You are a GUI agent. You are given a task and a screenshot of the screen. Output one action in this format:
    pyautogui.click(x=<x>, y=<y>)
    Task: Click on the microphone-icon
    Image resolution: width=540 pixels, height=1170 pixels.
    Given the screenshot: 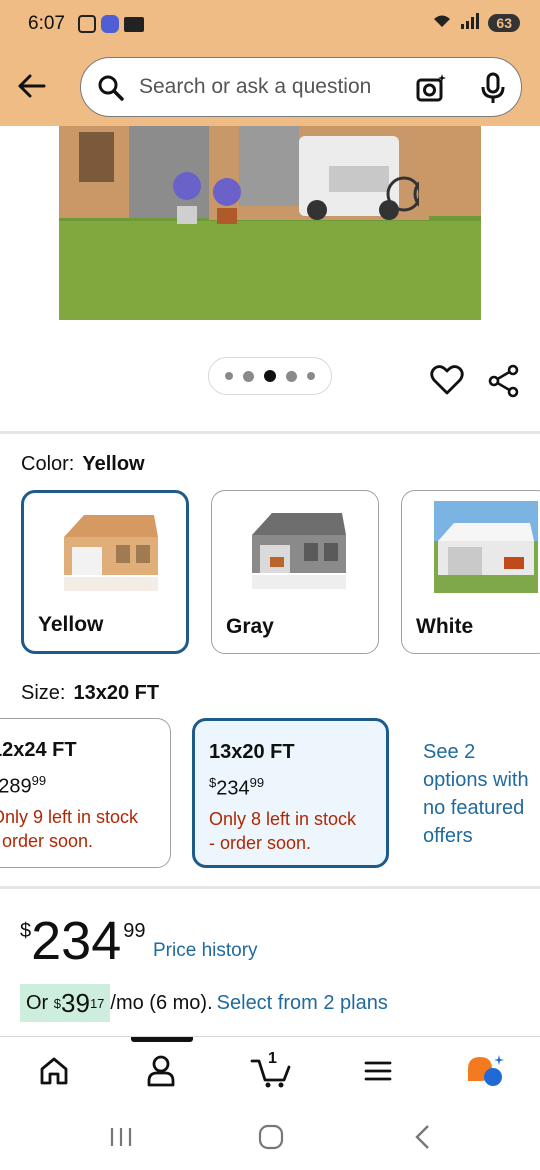 What is the action you would take?
    pyautogui.click(x=493, y=88)
    